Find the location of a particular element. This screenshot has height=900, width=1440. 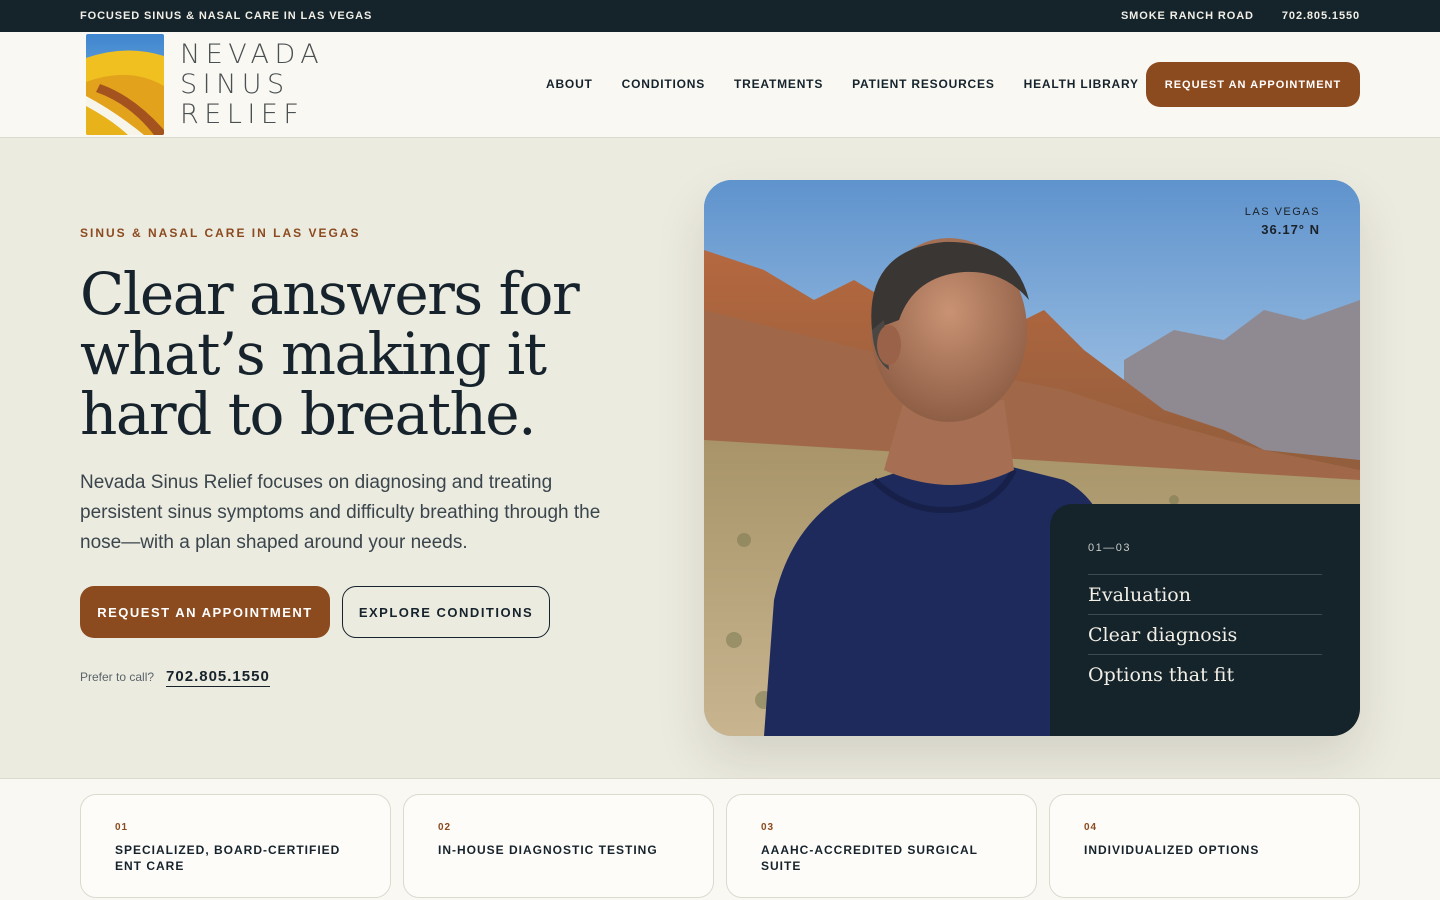

top-bar-contact: SMOKE RANCH ROAD 702.805.1550 is located at coordinates (1240, 16).